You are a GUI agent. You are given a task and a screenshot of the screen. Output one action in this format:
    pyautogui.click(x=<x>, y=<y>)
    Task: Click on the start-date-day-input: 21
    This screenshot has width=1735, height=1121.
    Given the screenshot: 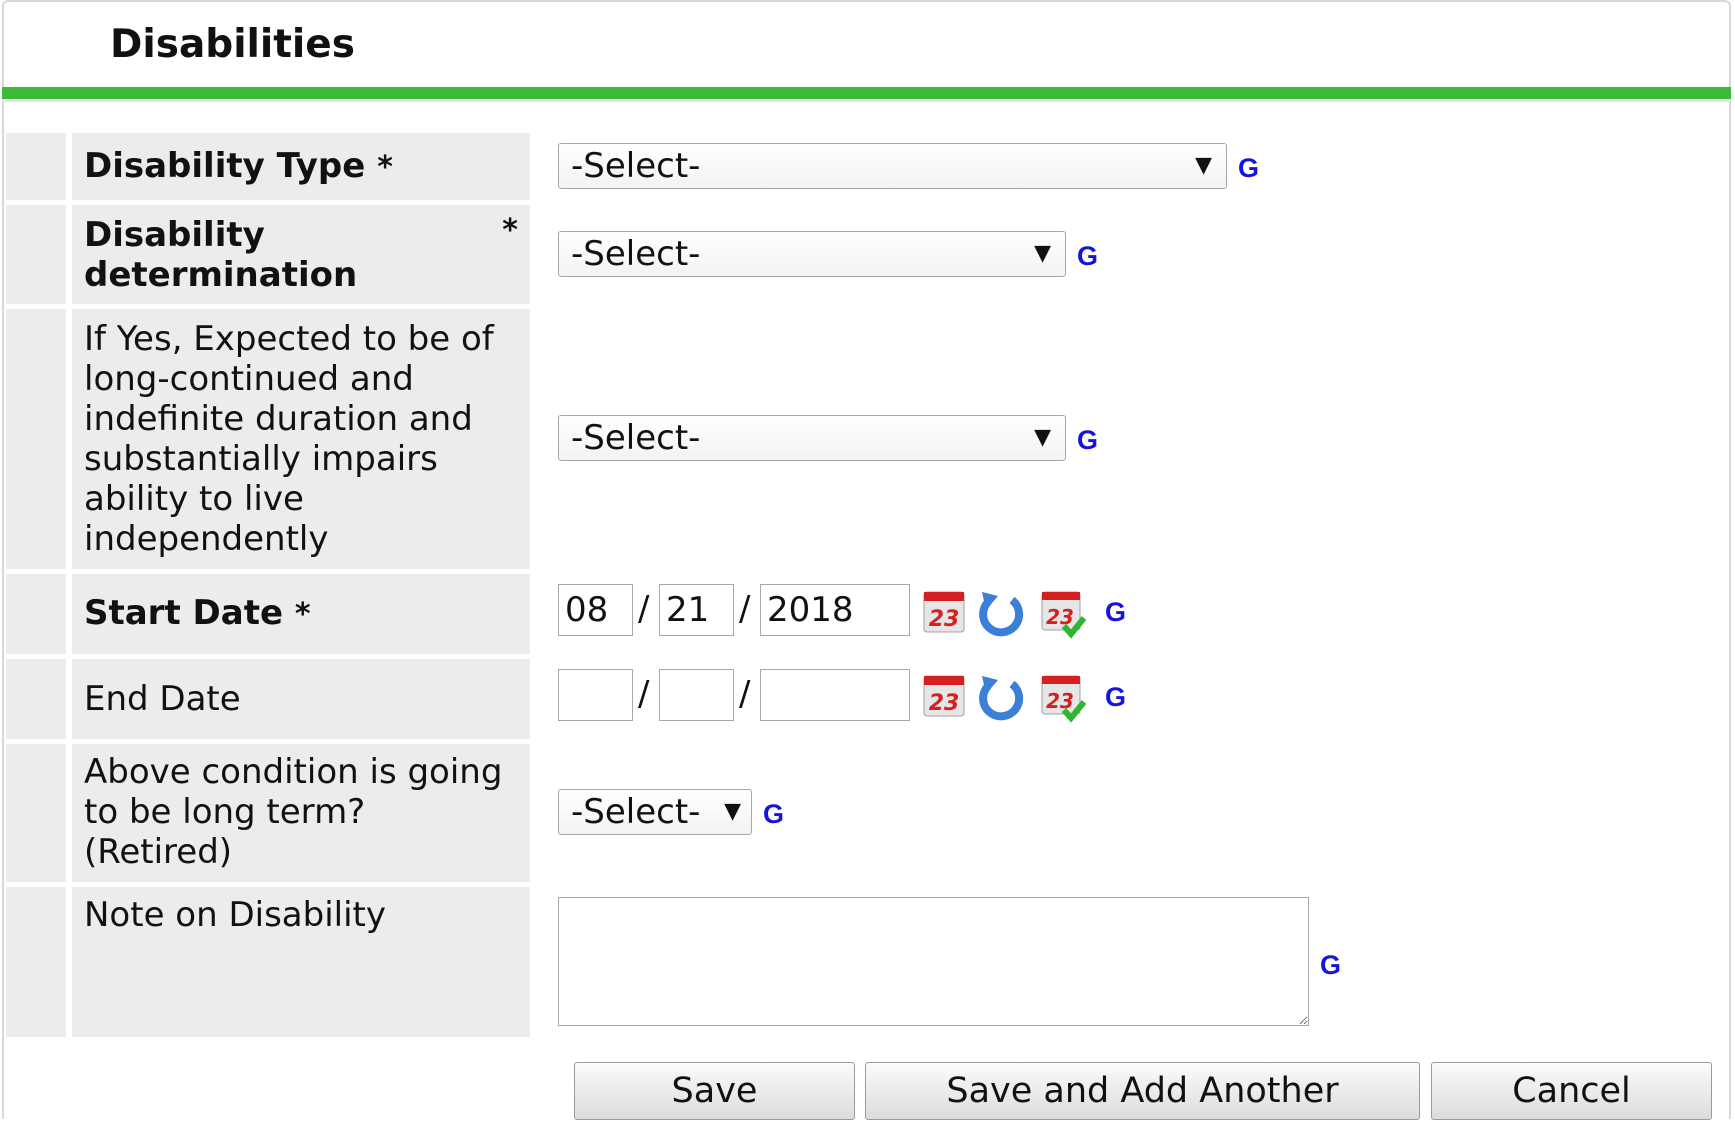 What is the action you would take?
    pyautogui.click(x=696, y=610)
    